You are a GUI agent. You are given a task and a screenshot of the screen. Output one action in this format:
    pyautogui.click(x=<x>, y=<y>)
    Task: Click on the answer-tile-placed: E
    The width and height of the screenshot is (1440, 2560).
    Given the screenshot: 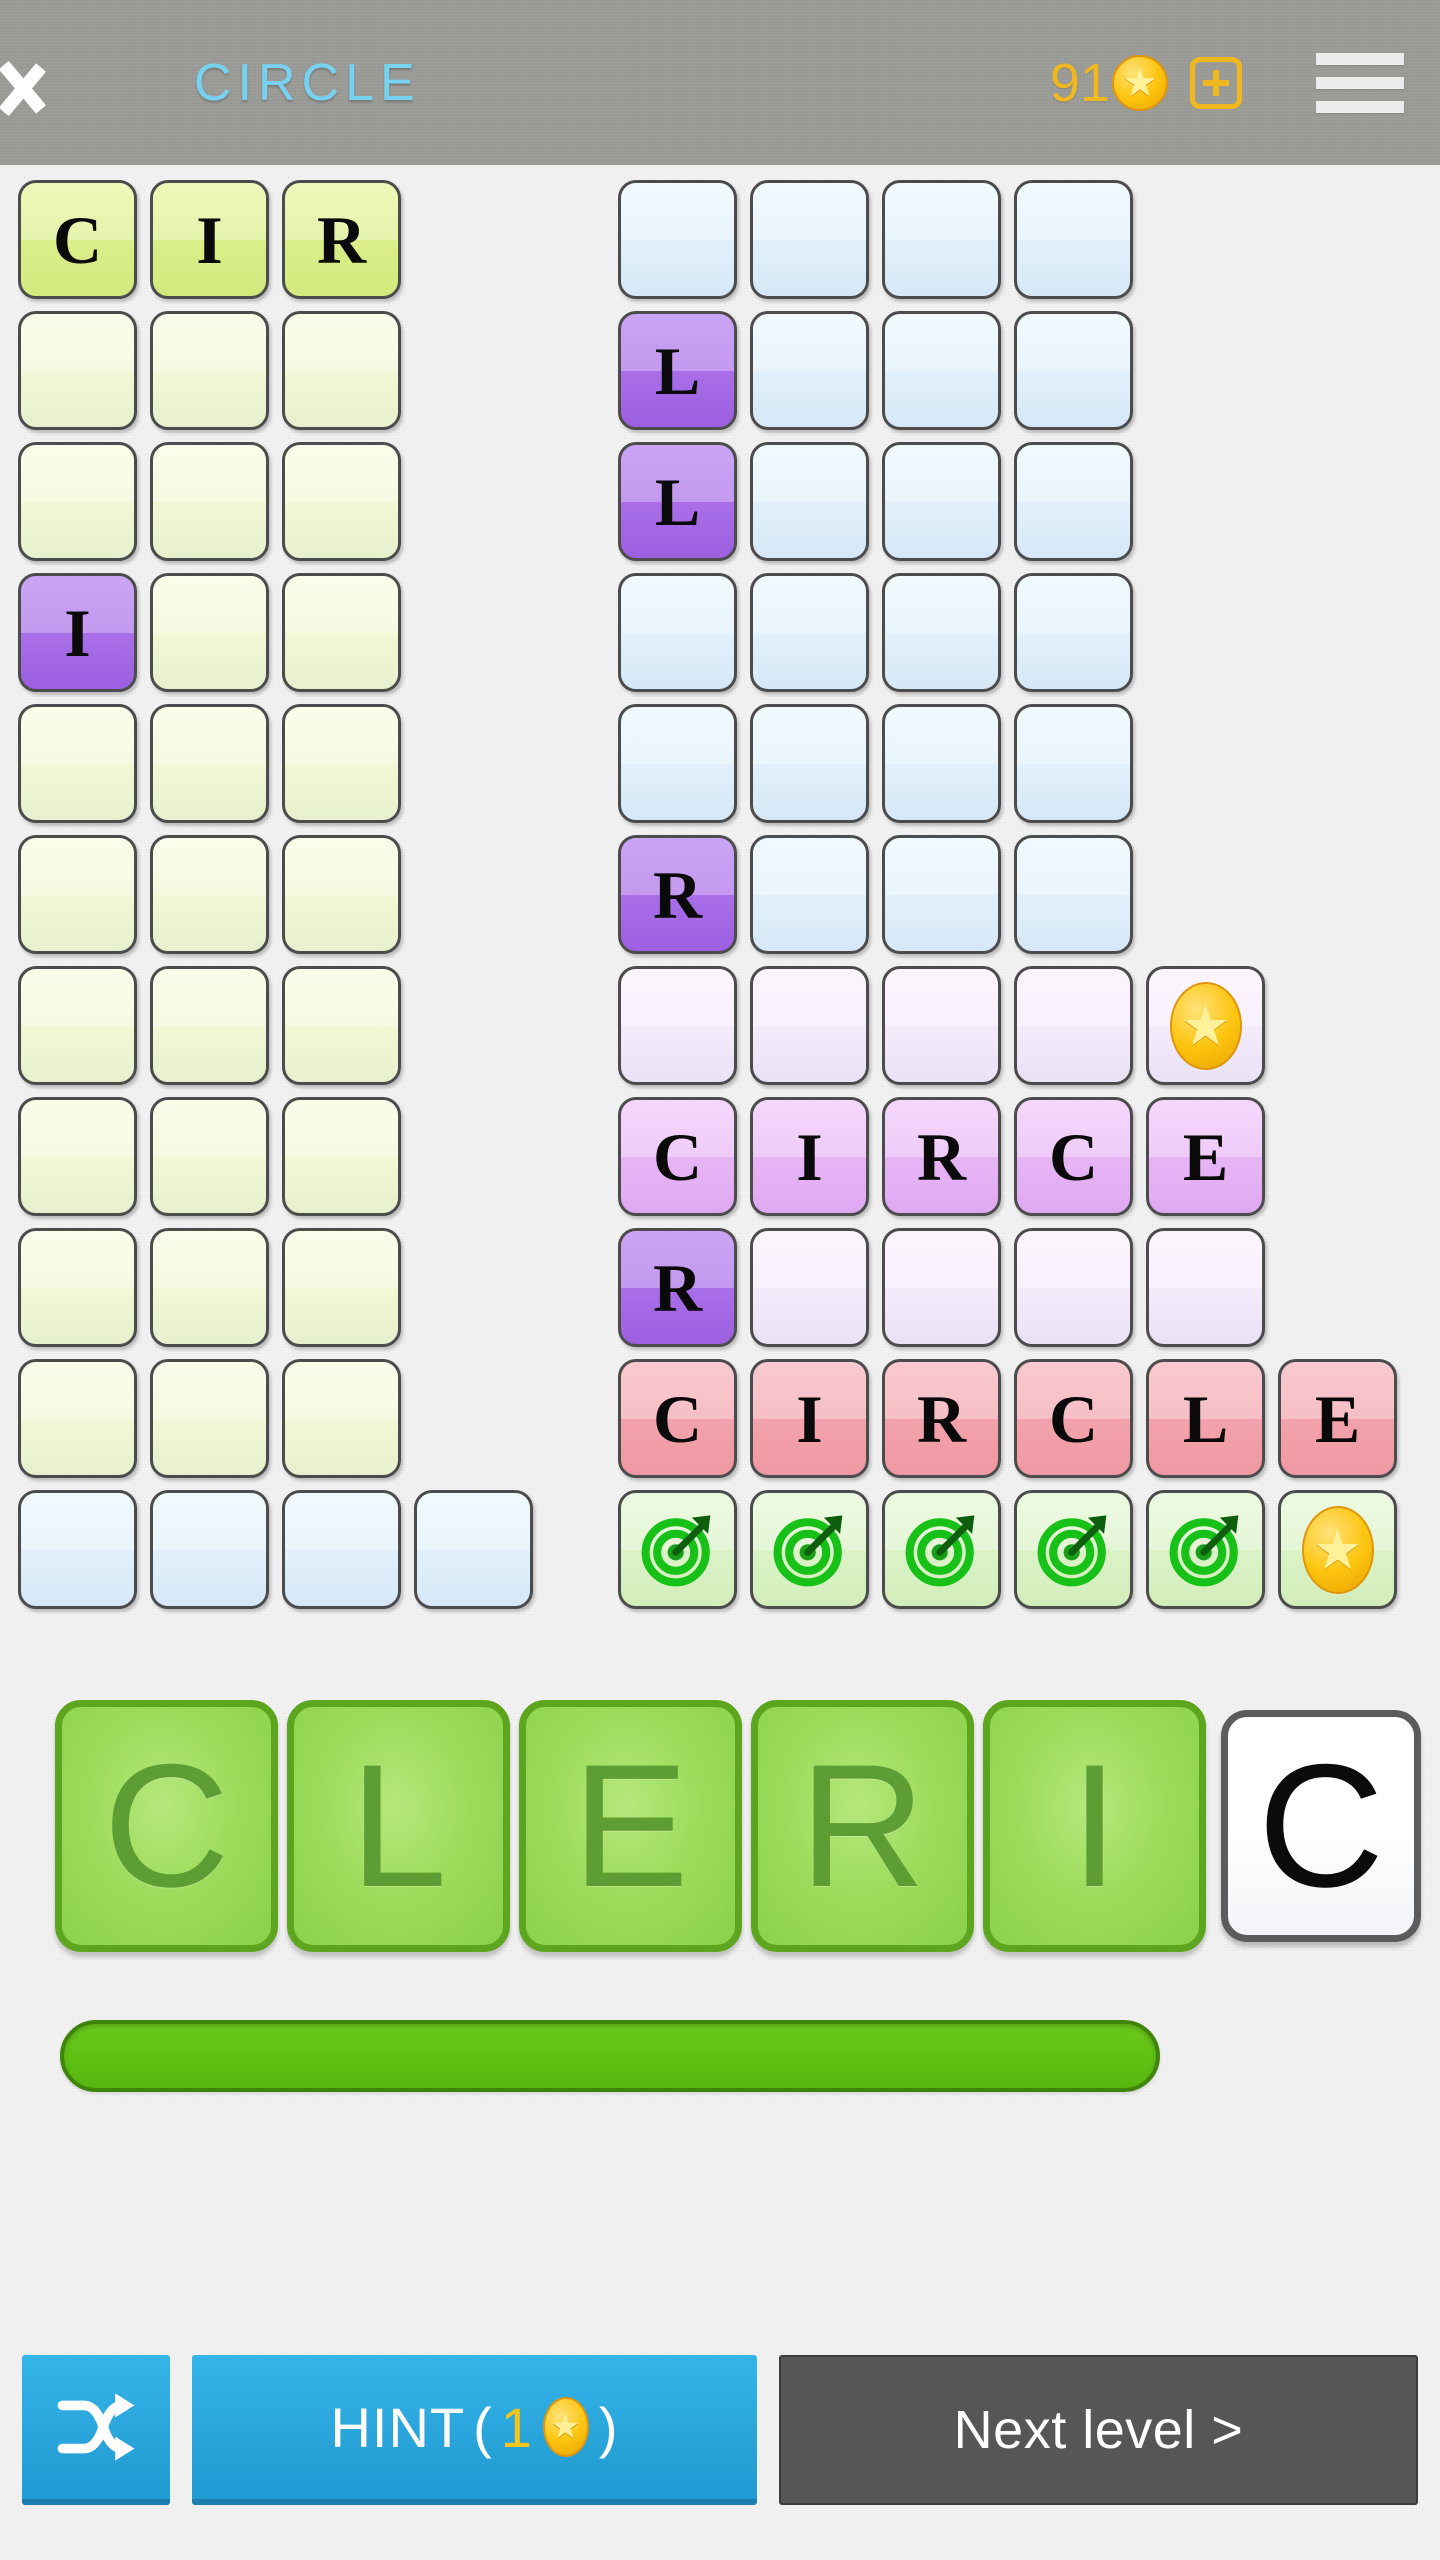 What is the action you would take?
    pyautogui.click(x=630, y=1826)
    